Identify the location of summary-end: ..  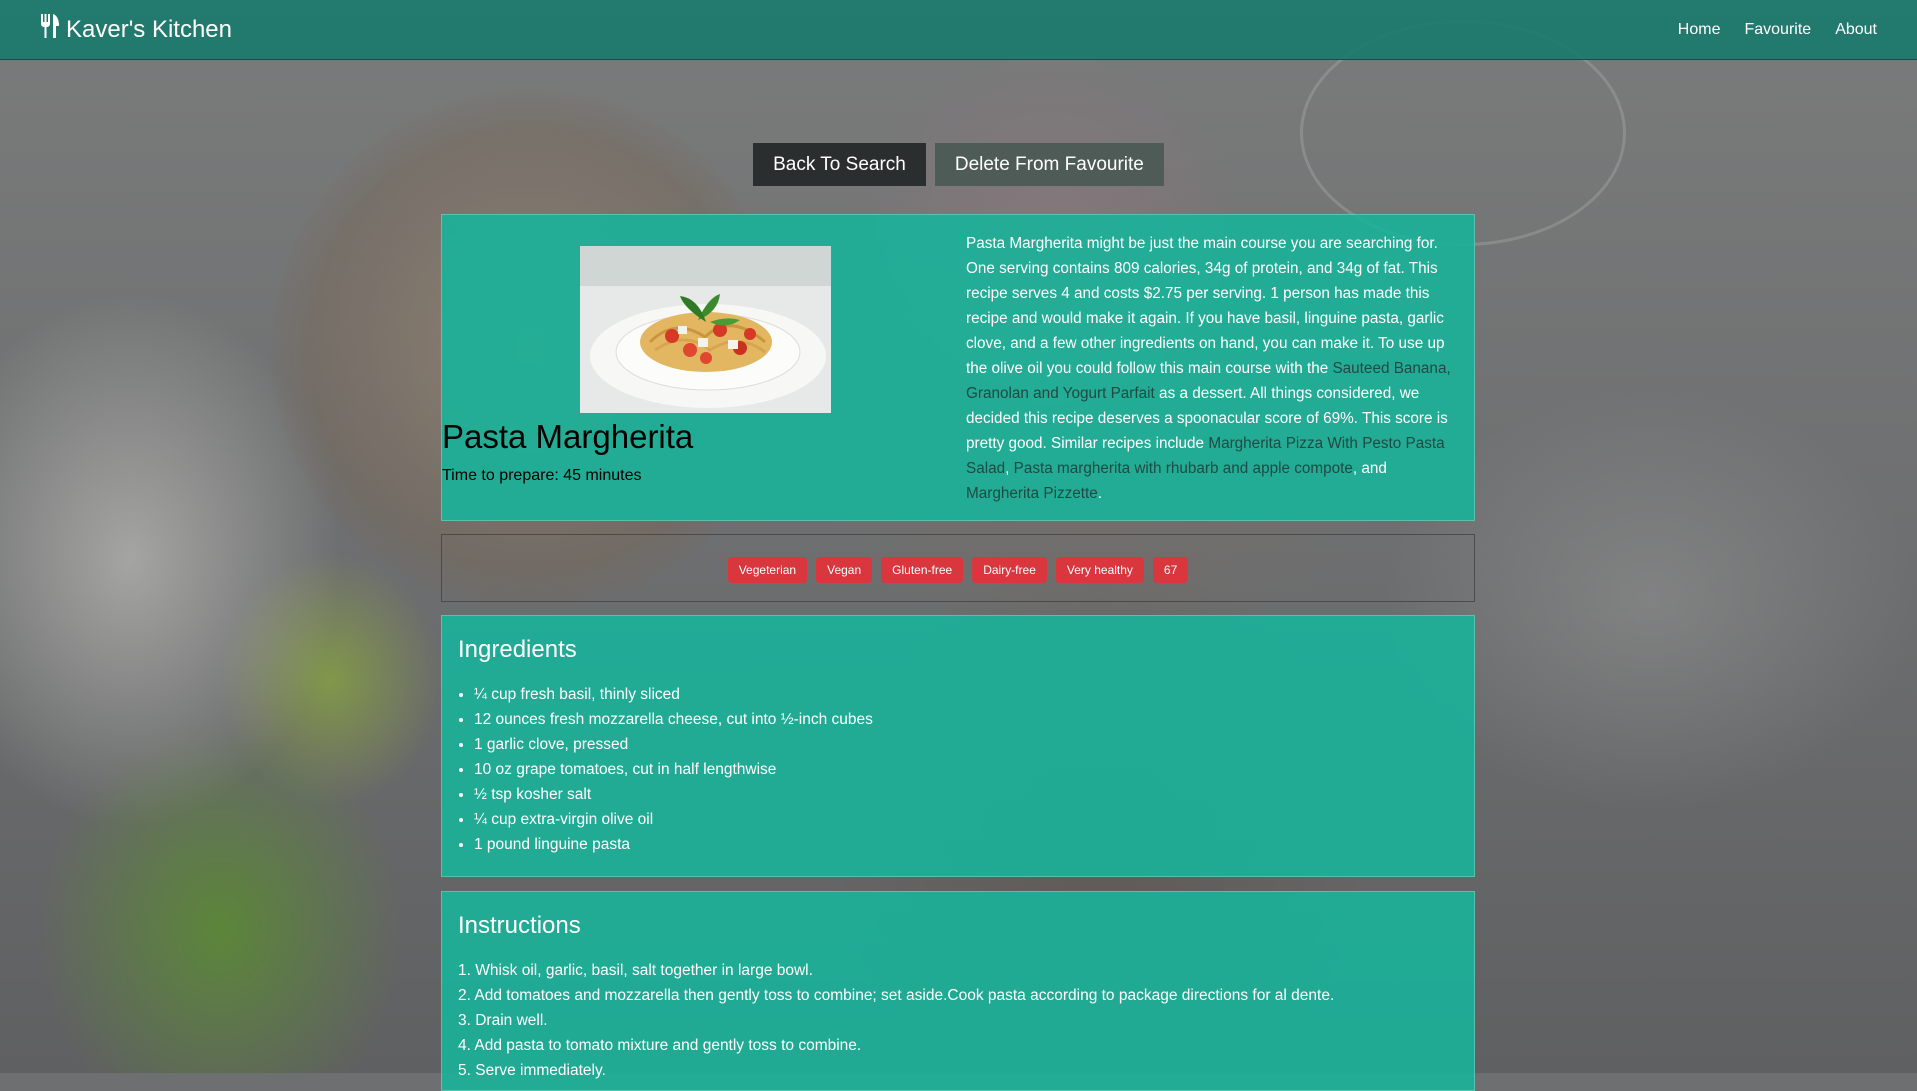
(1100, 493).